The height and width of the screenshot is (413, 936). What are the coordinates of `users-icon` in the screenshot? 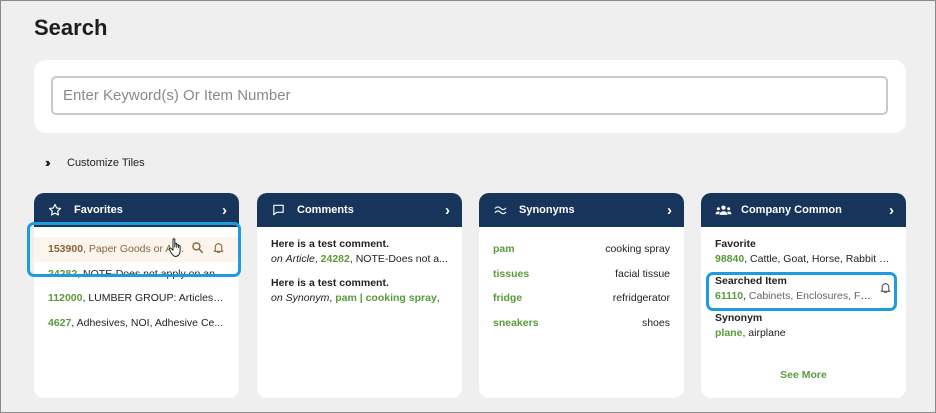 It's located at (724, 210).